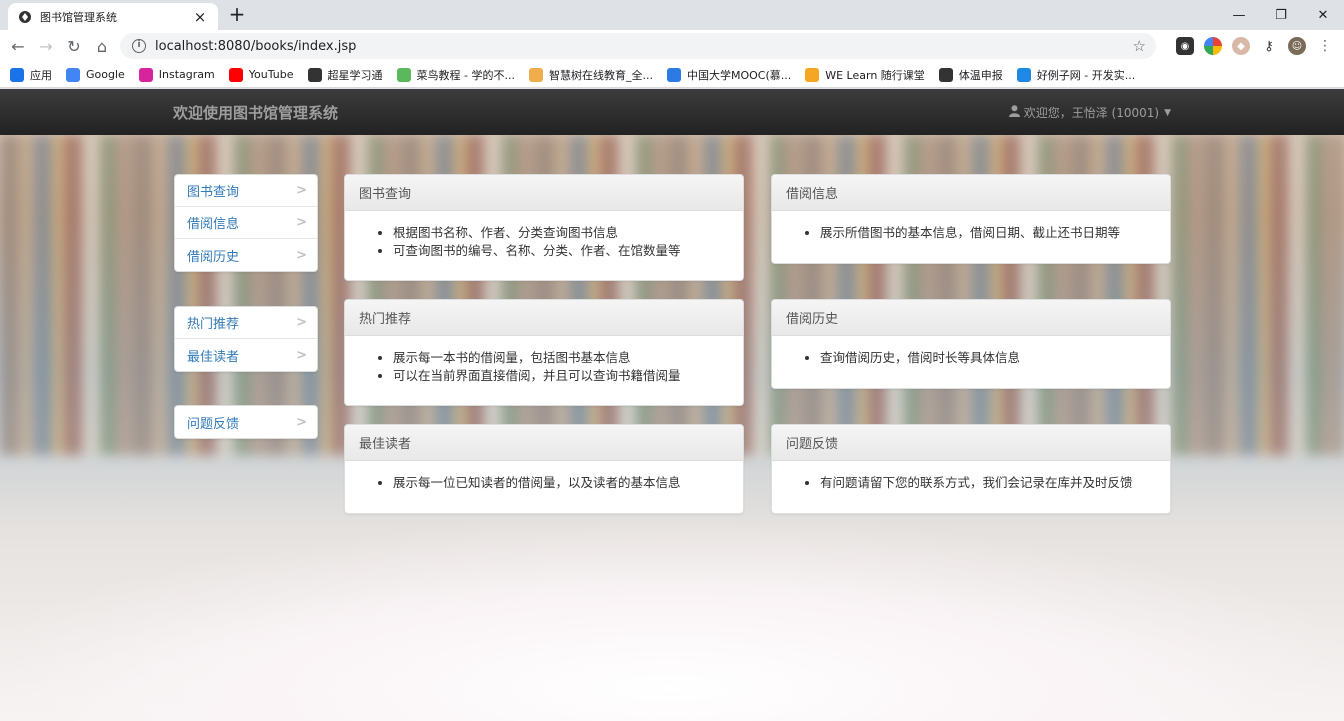 Image resolution: width=1344 pixels, height=721 pixels. What do you see at coordinates (1241, 46) in the screenshot?
I see `shield-extension-icon: ◆` at bounding box center [1241, 46].